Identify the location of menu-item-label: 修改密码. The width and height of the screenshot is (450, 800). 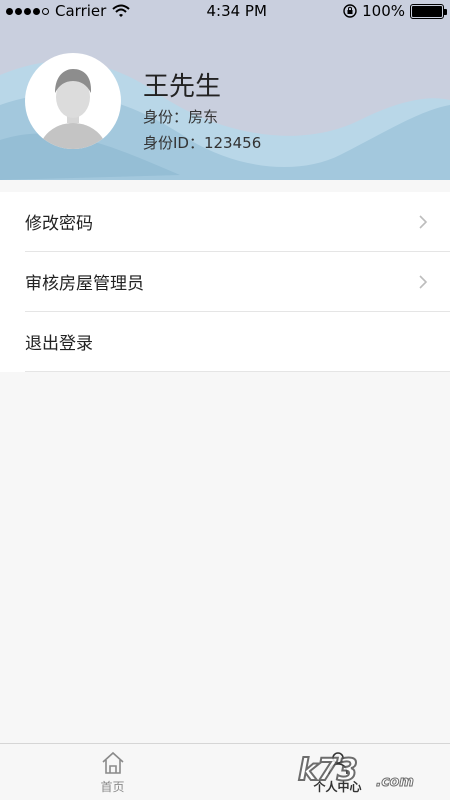
(59, 224).